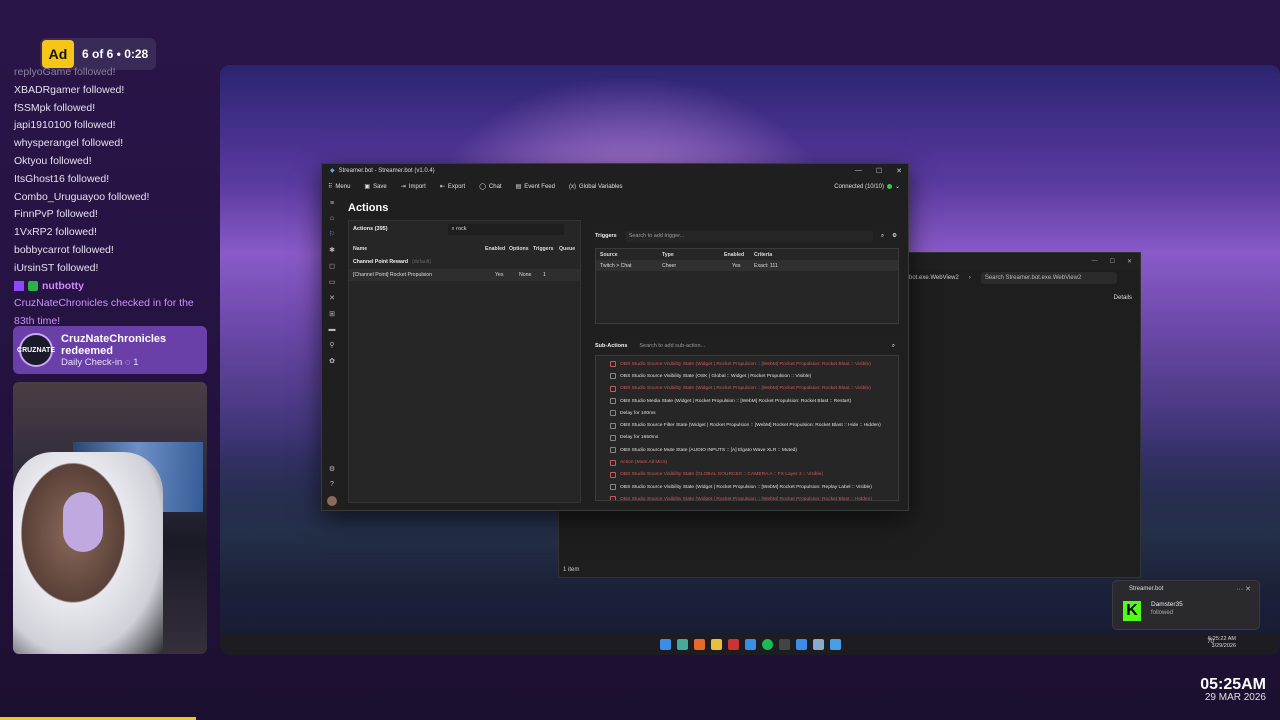 This screenshot has height=720, width=1280. Describe the element at coordinates (747, 462) in the screenshot. I see `subaction-item: Action (Mute All Mics)` at that location.